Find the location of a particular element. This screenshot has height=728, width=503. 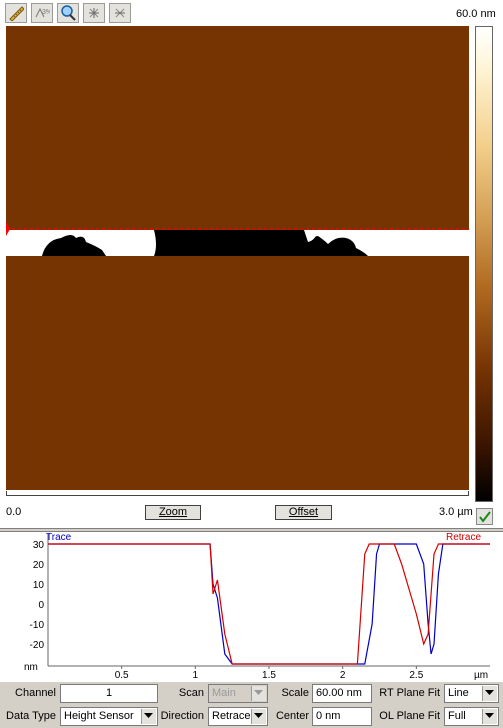

scan-label: Scan is located at coordinates (191, 693).